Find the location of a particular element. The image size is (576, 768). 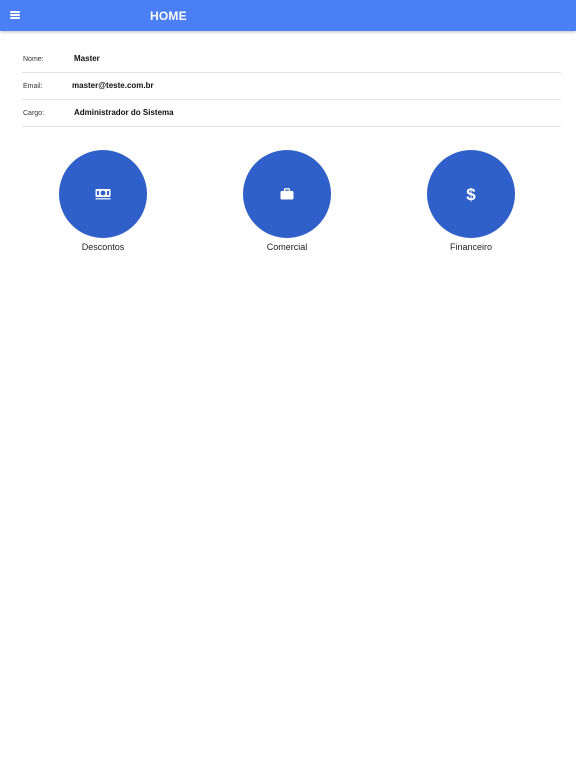

tile-circle: $ is located at coordinates (471, 194).